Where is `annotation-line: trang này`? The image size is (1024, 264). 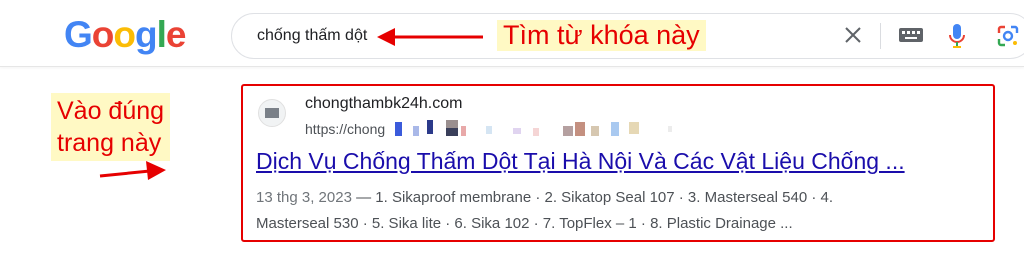
annotation-line: trang này is located at coordinates (109, 143).